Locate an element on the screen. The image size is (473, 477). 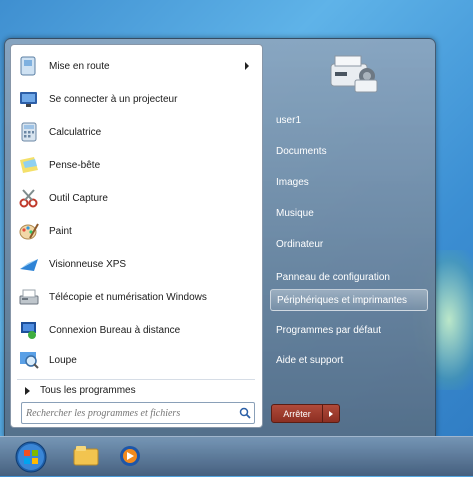
right-item-control-panel: Panneau de configuration is located at coordinates (349, 277).